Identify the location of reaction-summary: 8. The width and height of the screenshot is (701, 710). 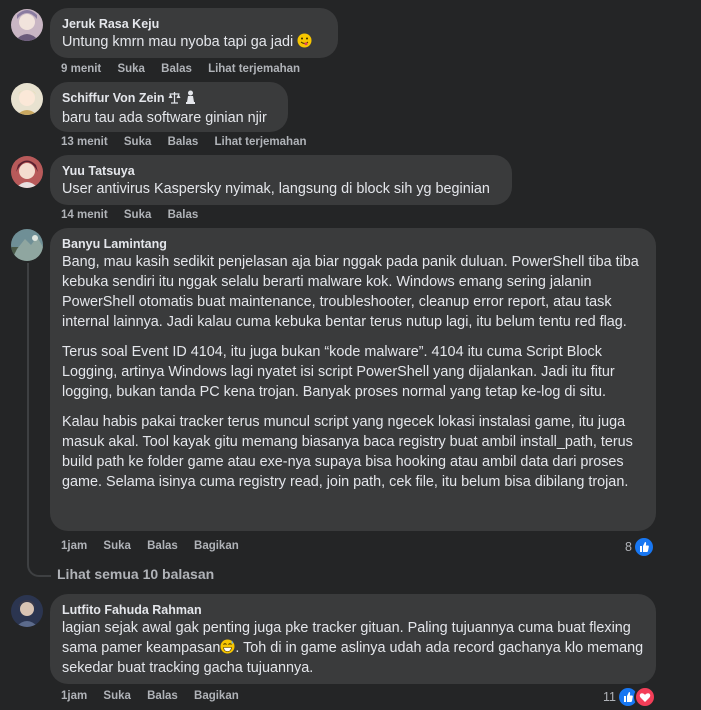
(640, 547).